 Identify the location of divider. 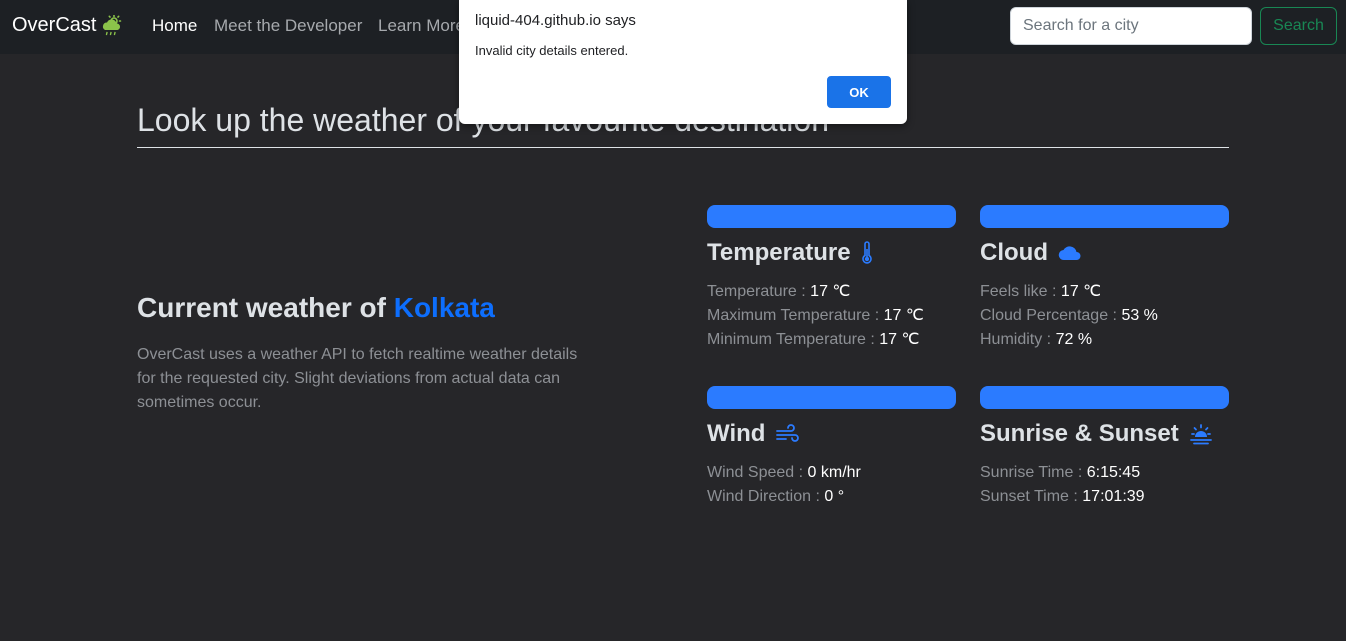
(683, 147).